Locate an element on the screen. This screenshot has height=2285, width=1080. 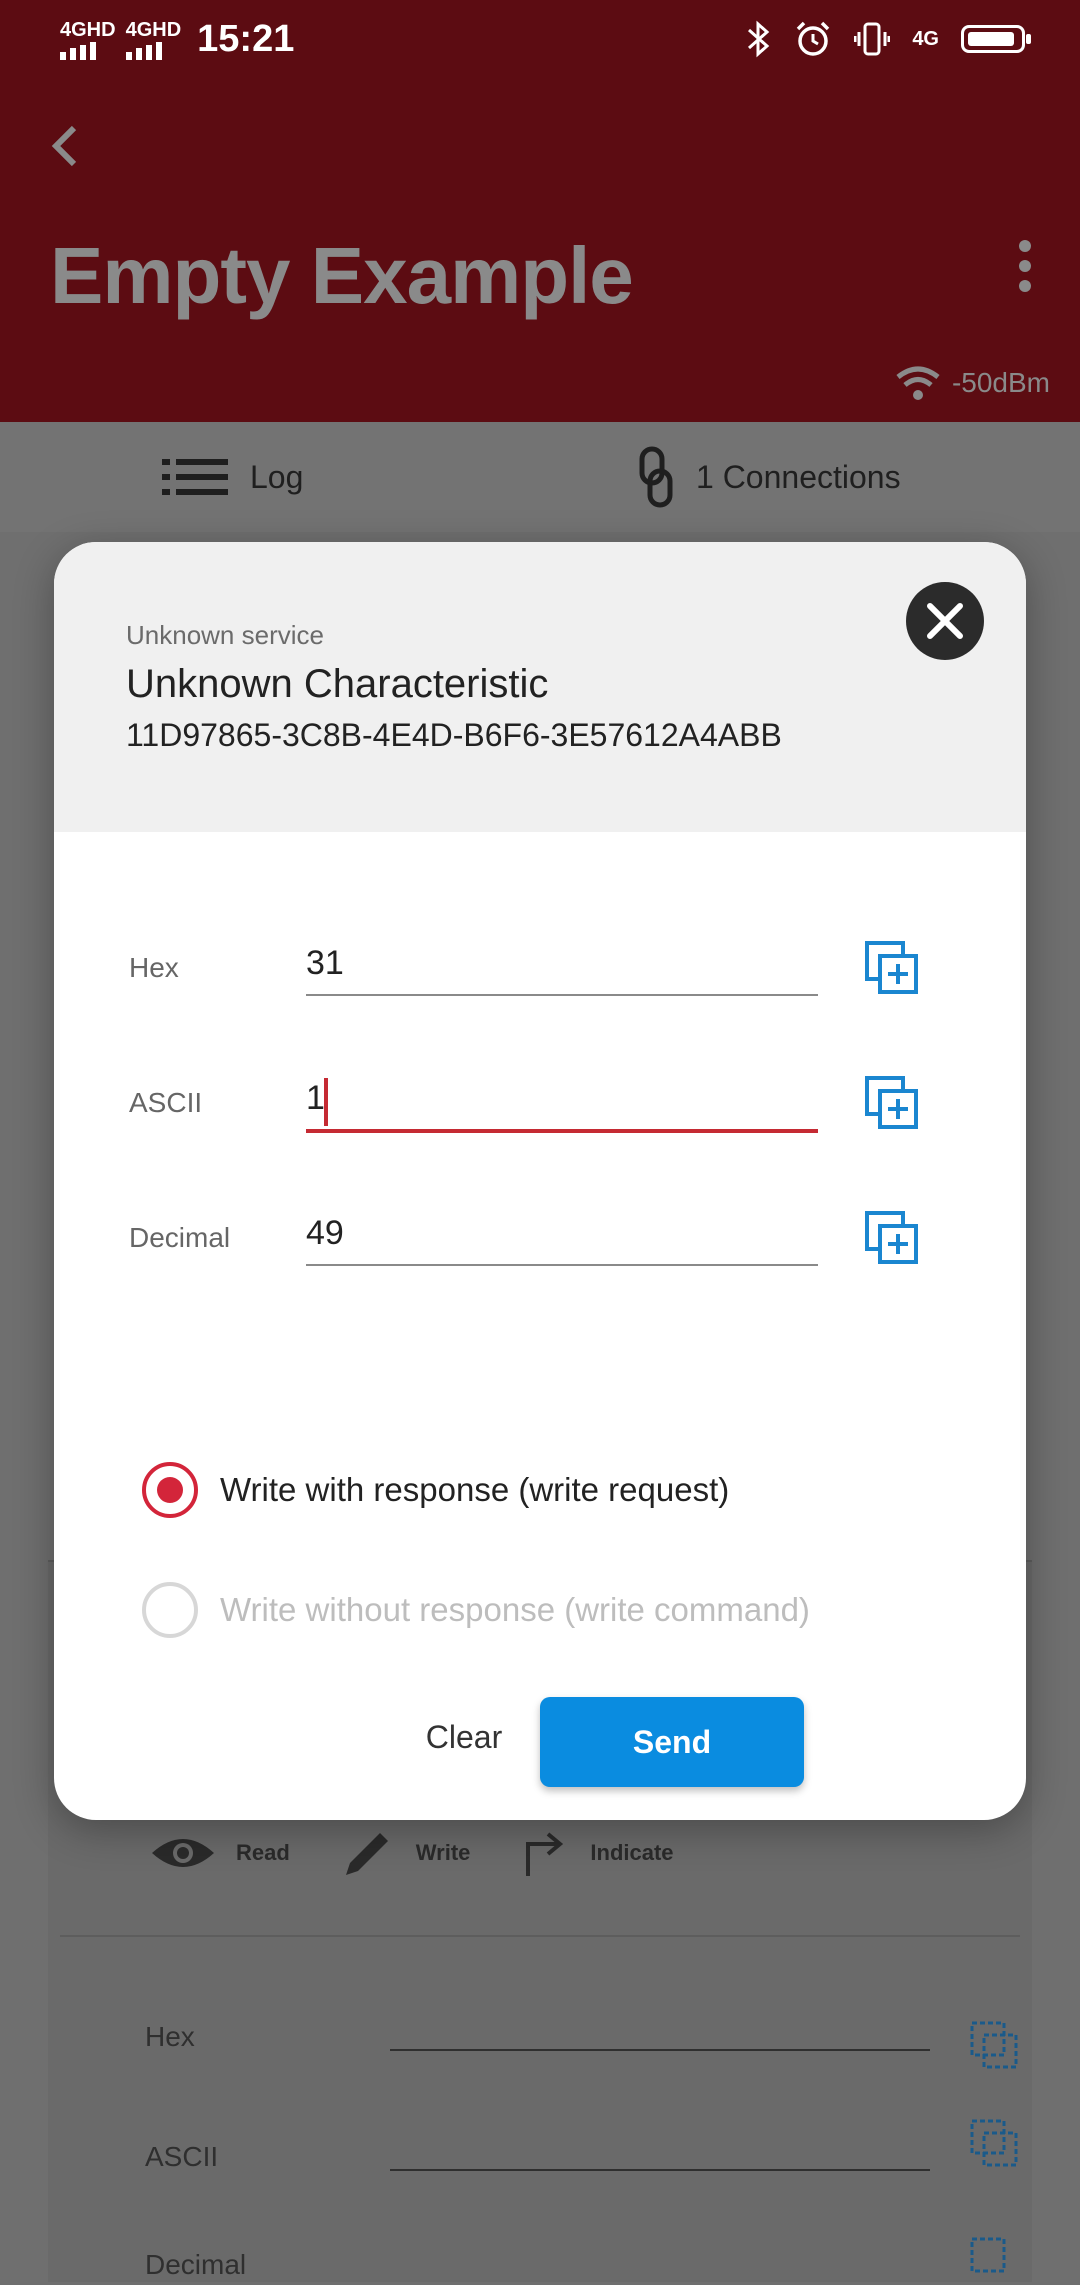
radio-selected is located at coordinates (170, 1490).